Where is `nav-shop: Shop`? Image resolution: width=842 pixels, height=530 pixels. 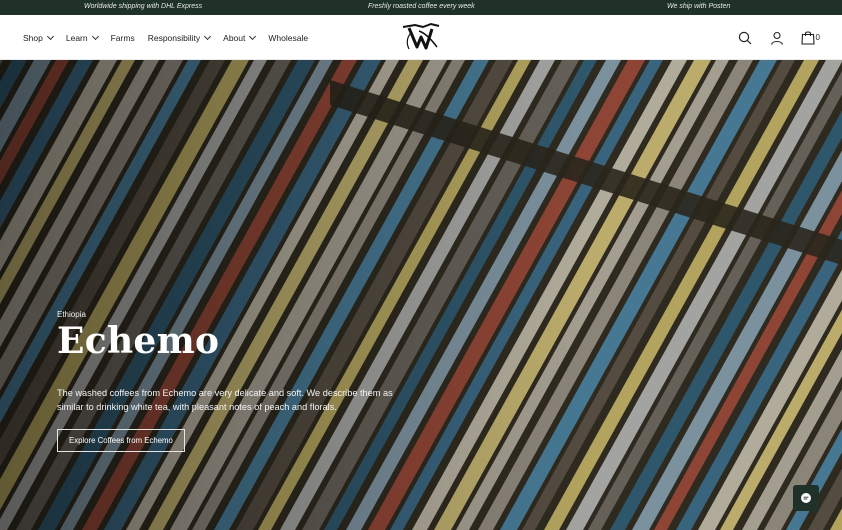
nav-shop: Shop is located at coordinates (38, 37).